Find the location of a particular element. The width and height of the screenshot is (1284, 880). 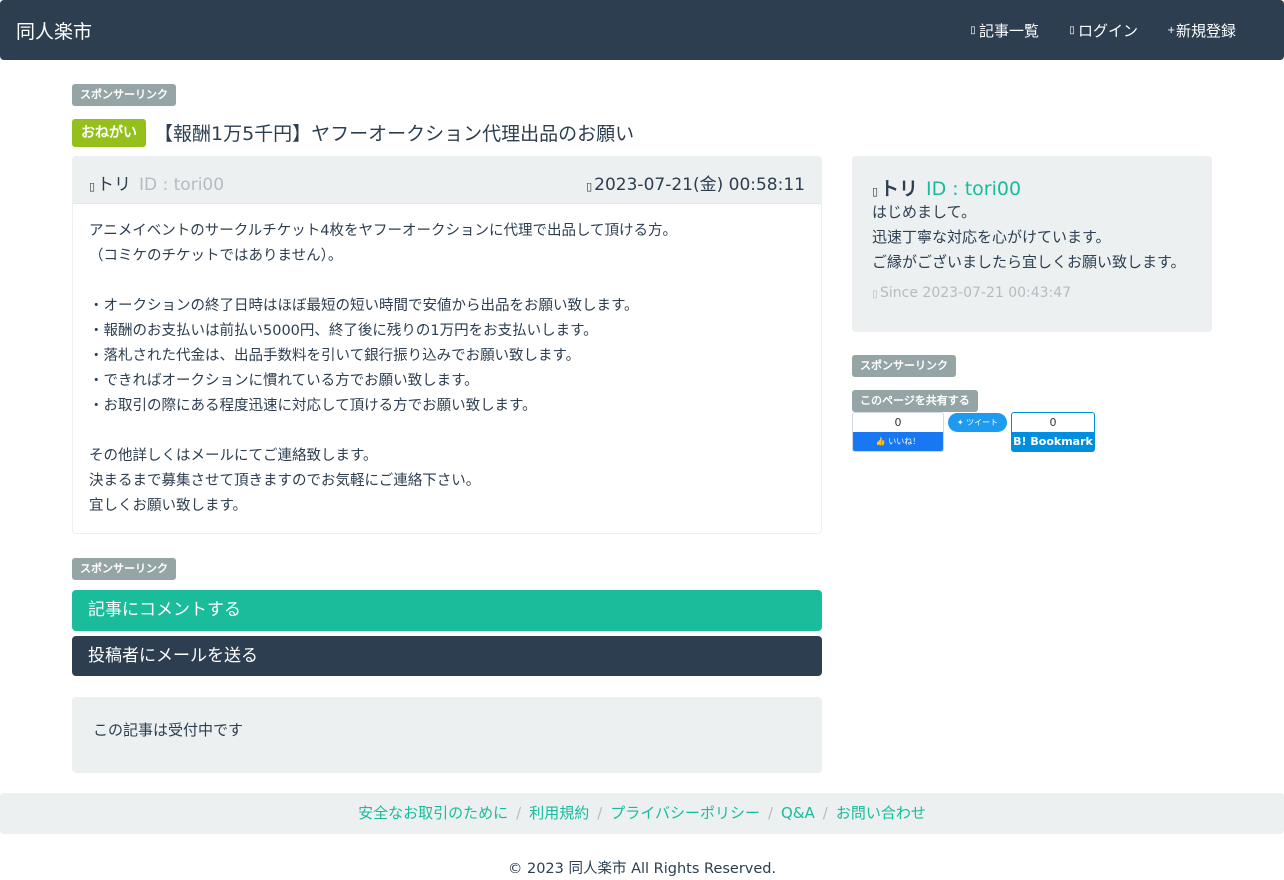

nav-article-list-label: 記事一覧 is located at coordinates (1009, 31).